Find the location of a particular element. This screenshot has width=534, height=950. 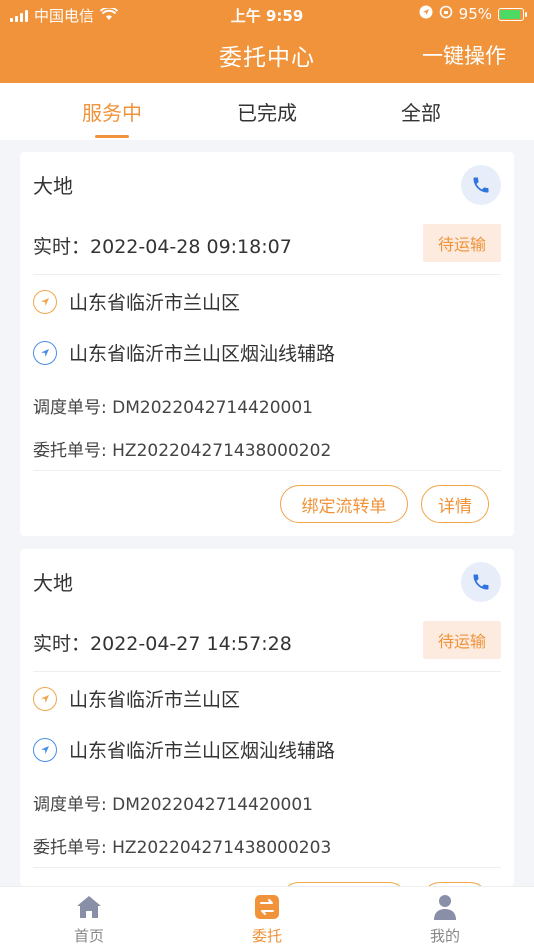

realtime-timestamp: 实时：2022-04-27 14:57:28 is located at coordinates (162, 642).